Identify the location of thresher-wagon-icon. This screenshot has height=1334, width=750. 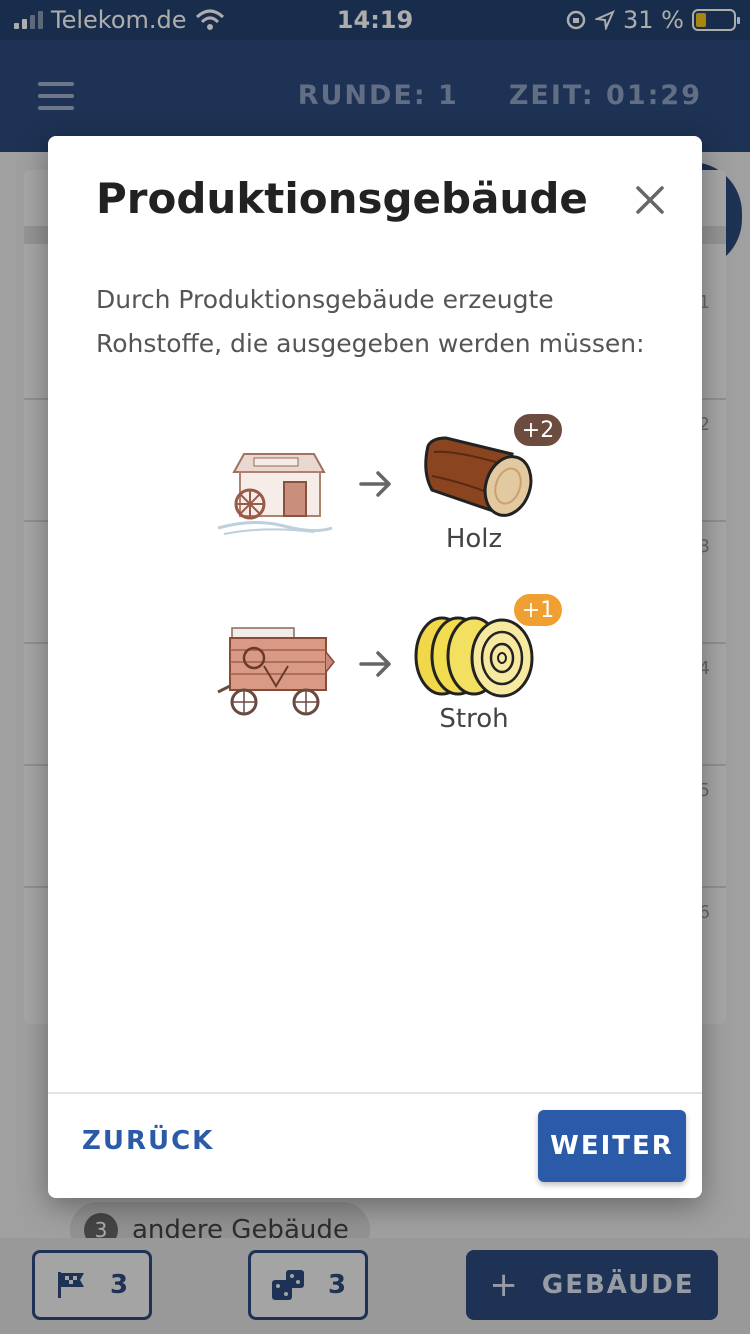
(276, 671).